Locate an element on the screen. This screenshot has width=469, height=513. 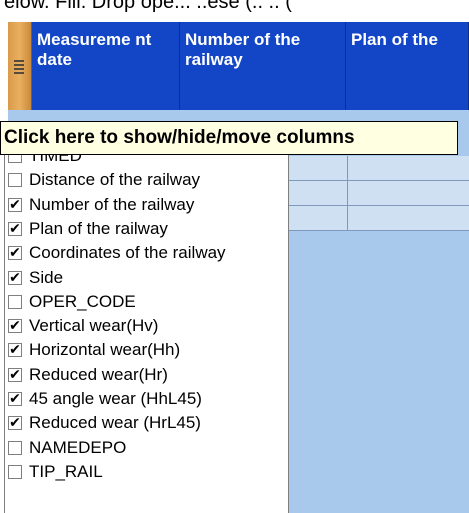
column-option-label: Number of the railway is located at coordinates (112, 204).